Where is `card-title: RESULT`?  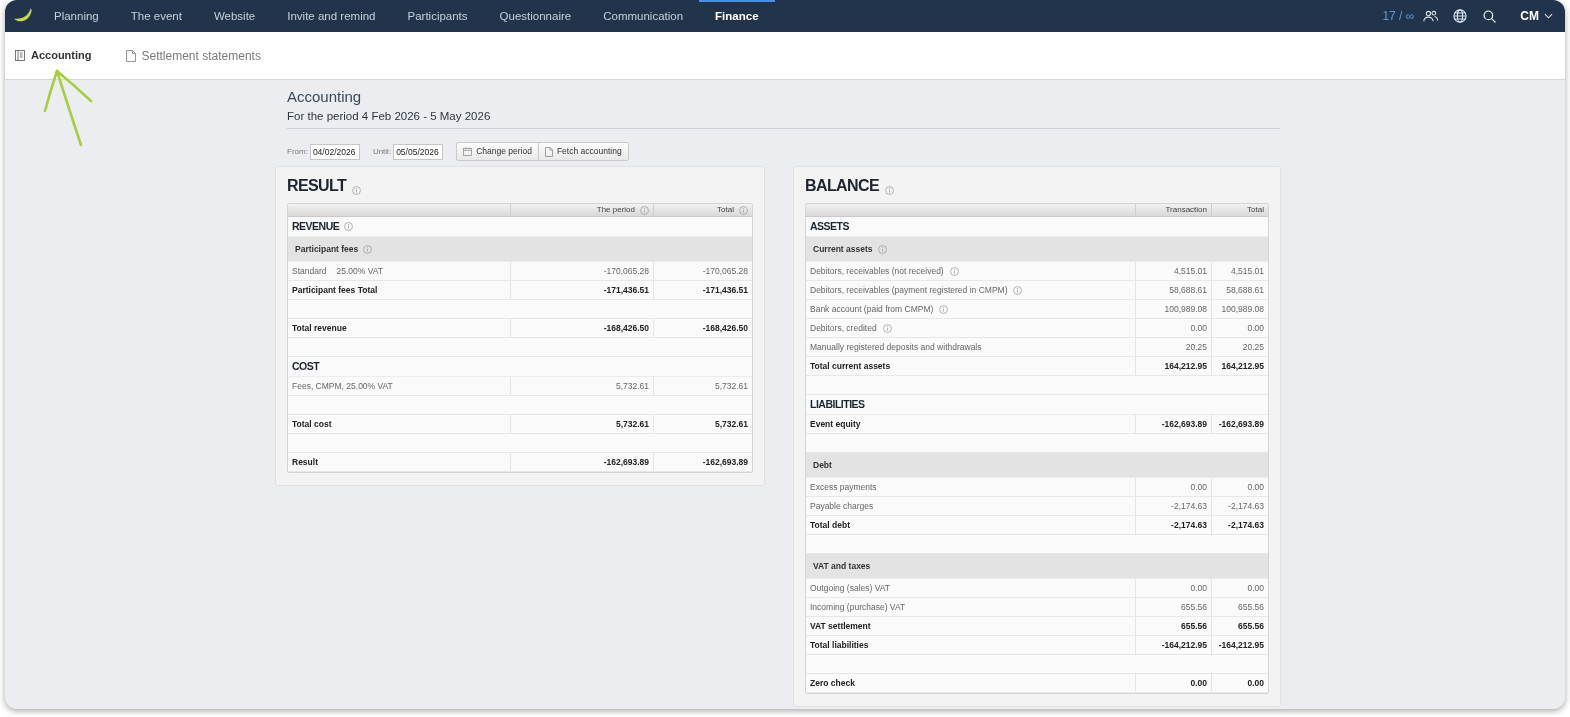 card-title: RESULT is located at coordinates (317, 186).